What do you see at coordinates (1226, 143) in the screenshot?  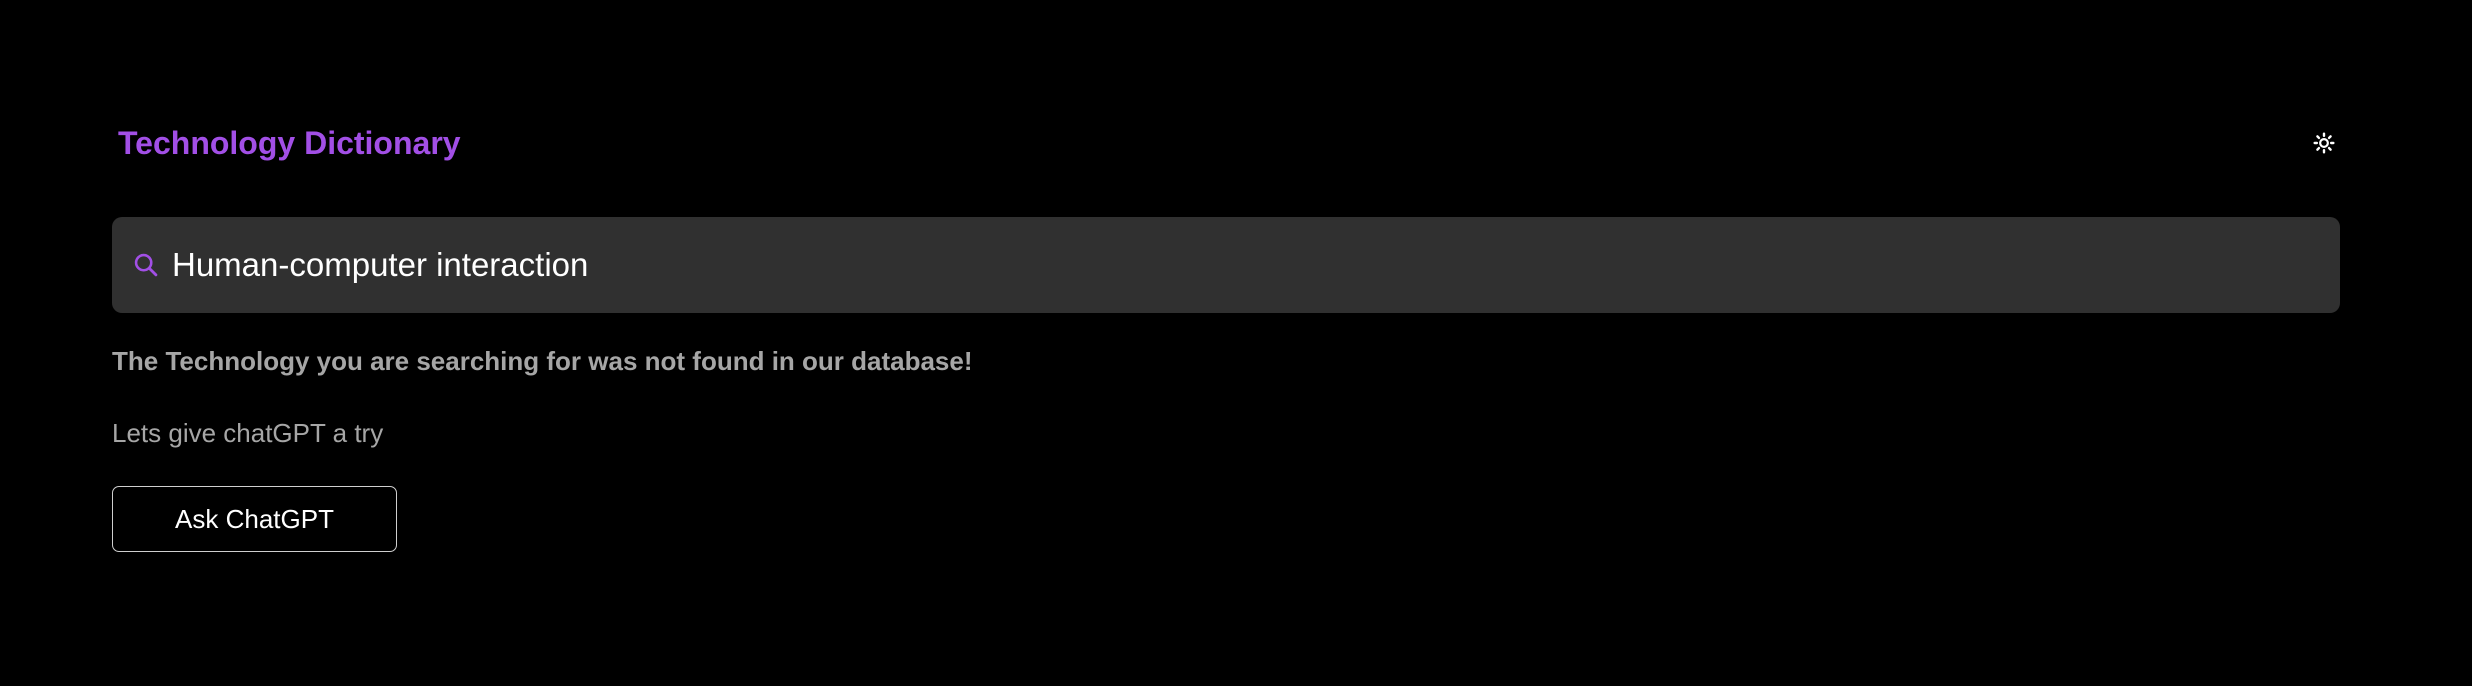 I see `header: Technology Dictionary` at bounding box center [1226, 143].